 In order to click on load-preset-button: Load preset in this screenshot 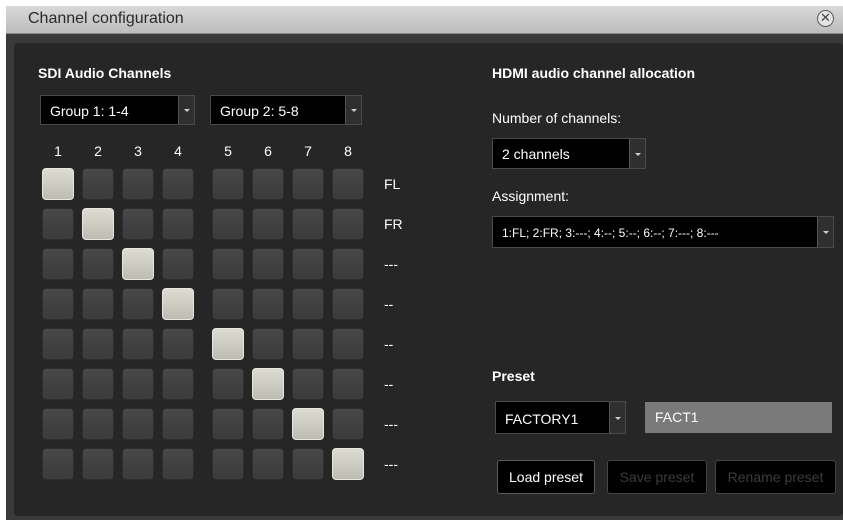, I will do `click(546, 477)`.